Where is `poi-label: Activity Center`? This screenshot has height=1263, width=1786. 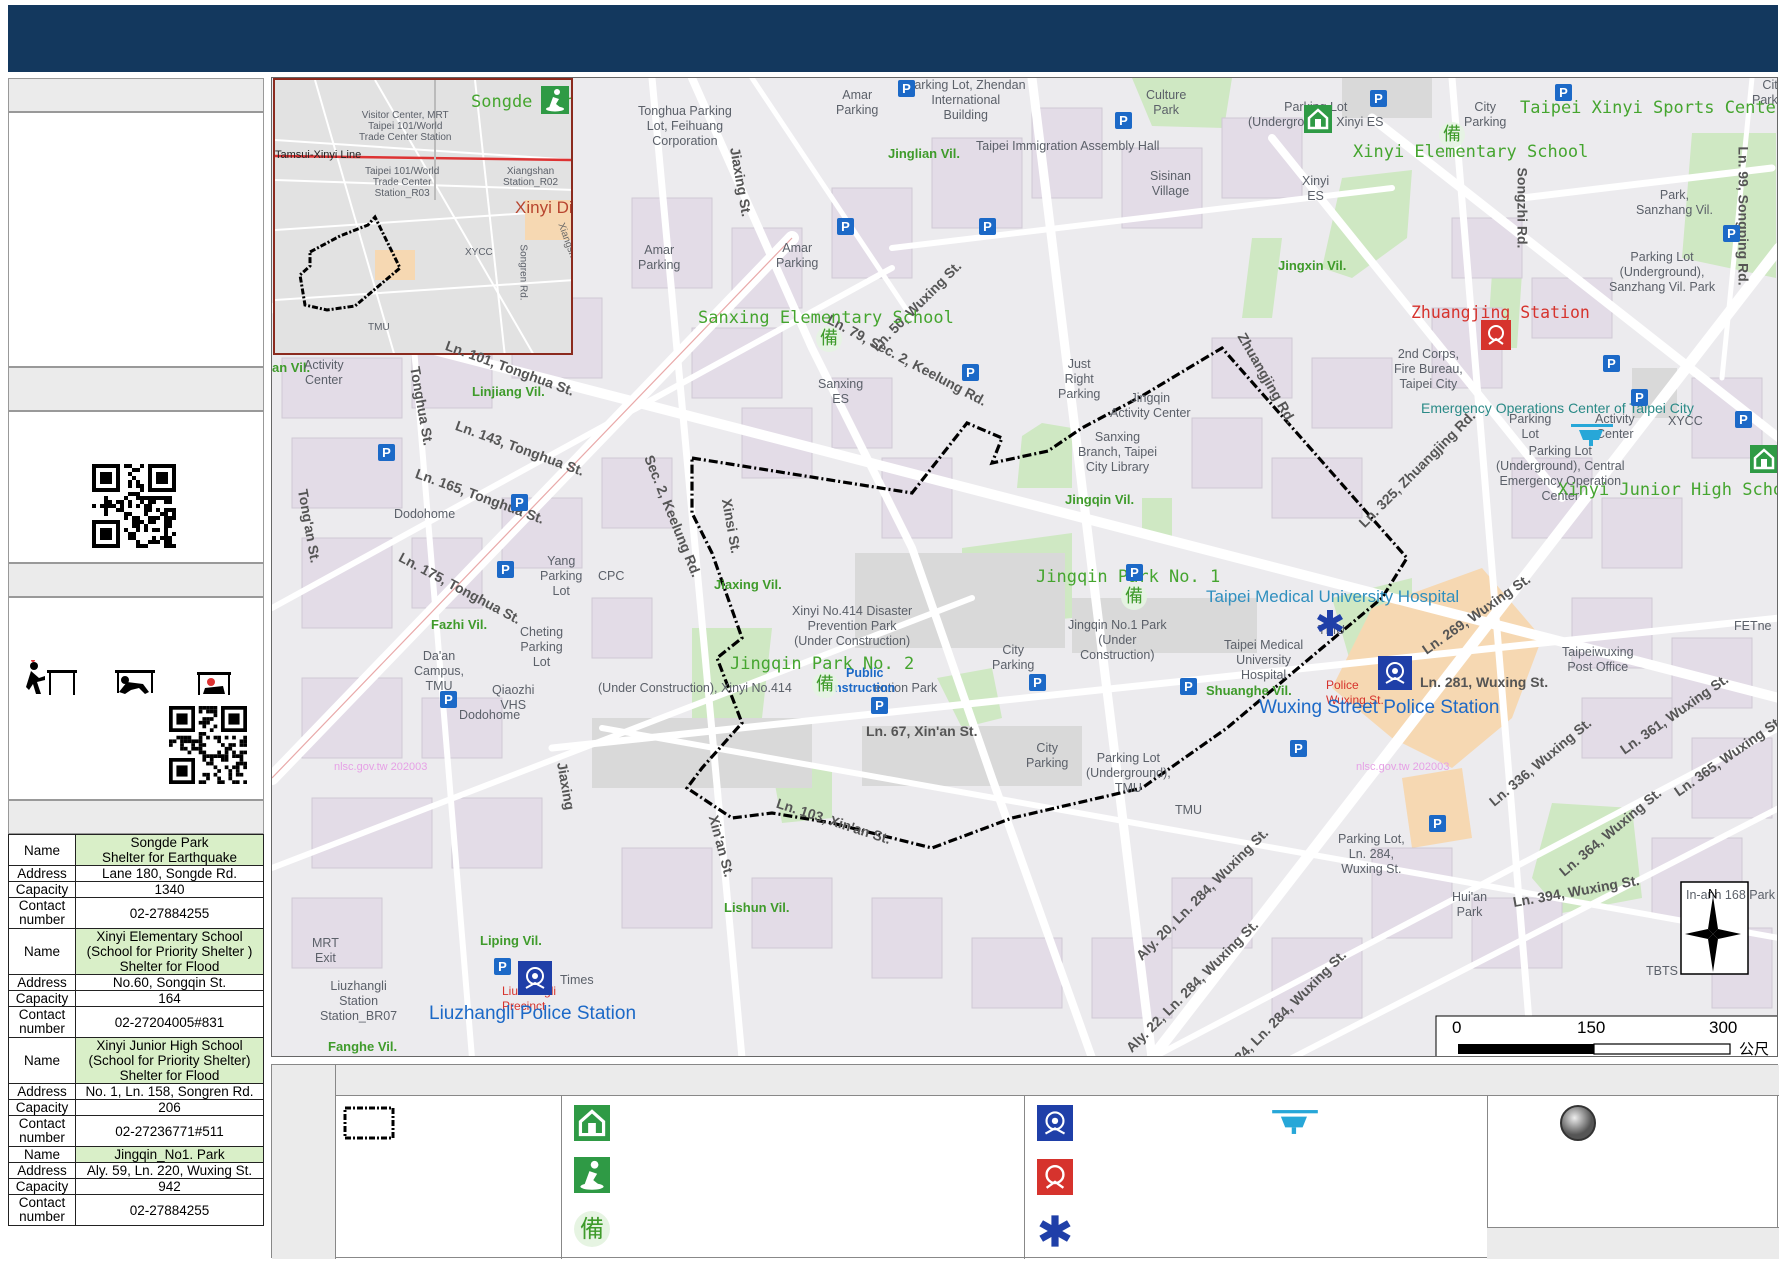 poi-label: Activity Center is located at coordinates (324, 372).